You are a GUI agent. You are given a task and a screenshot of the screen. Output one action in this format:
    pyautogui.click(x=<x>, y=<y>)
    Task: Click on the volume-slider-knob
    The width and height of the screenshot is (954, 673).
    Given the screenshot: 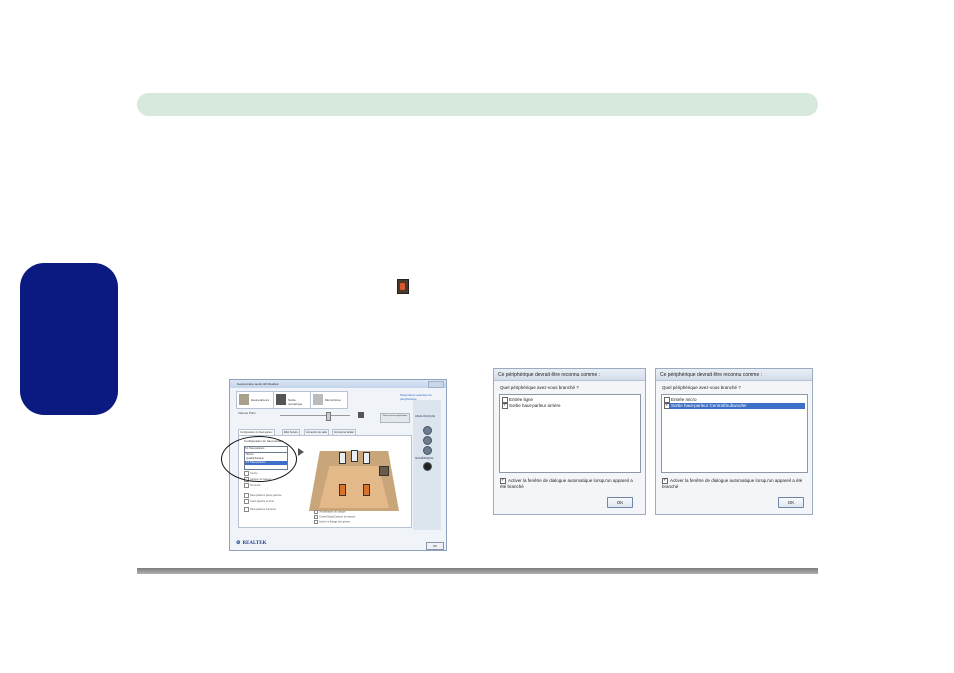 What is the action you would take?
    pyautogui.click(x=328, y=416)
    